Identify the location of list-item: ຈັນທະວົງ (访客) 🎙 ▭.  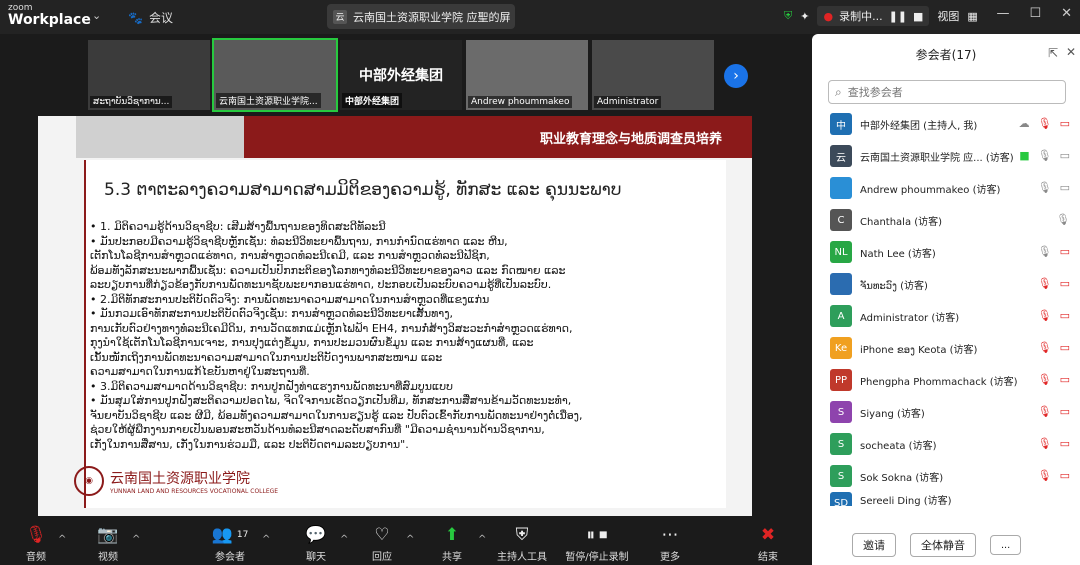
(946, 284).